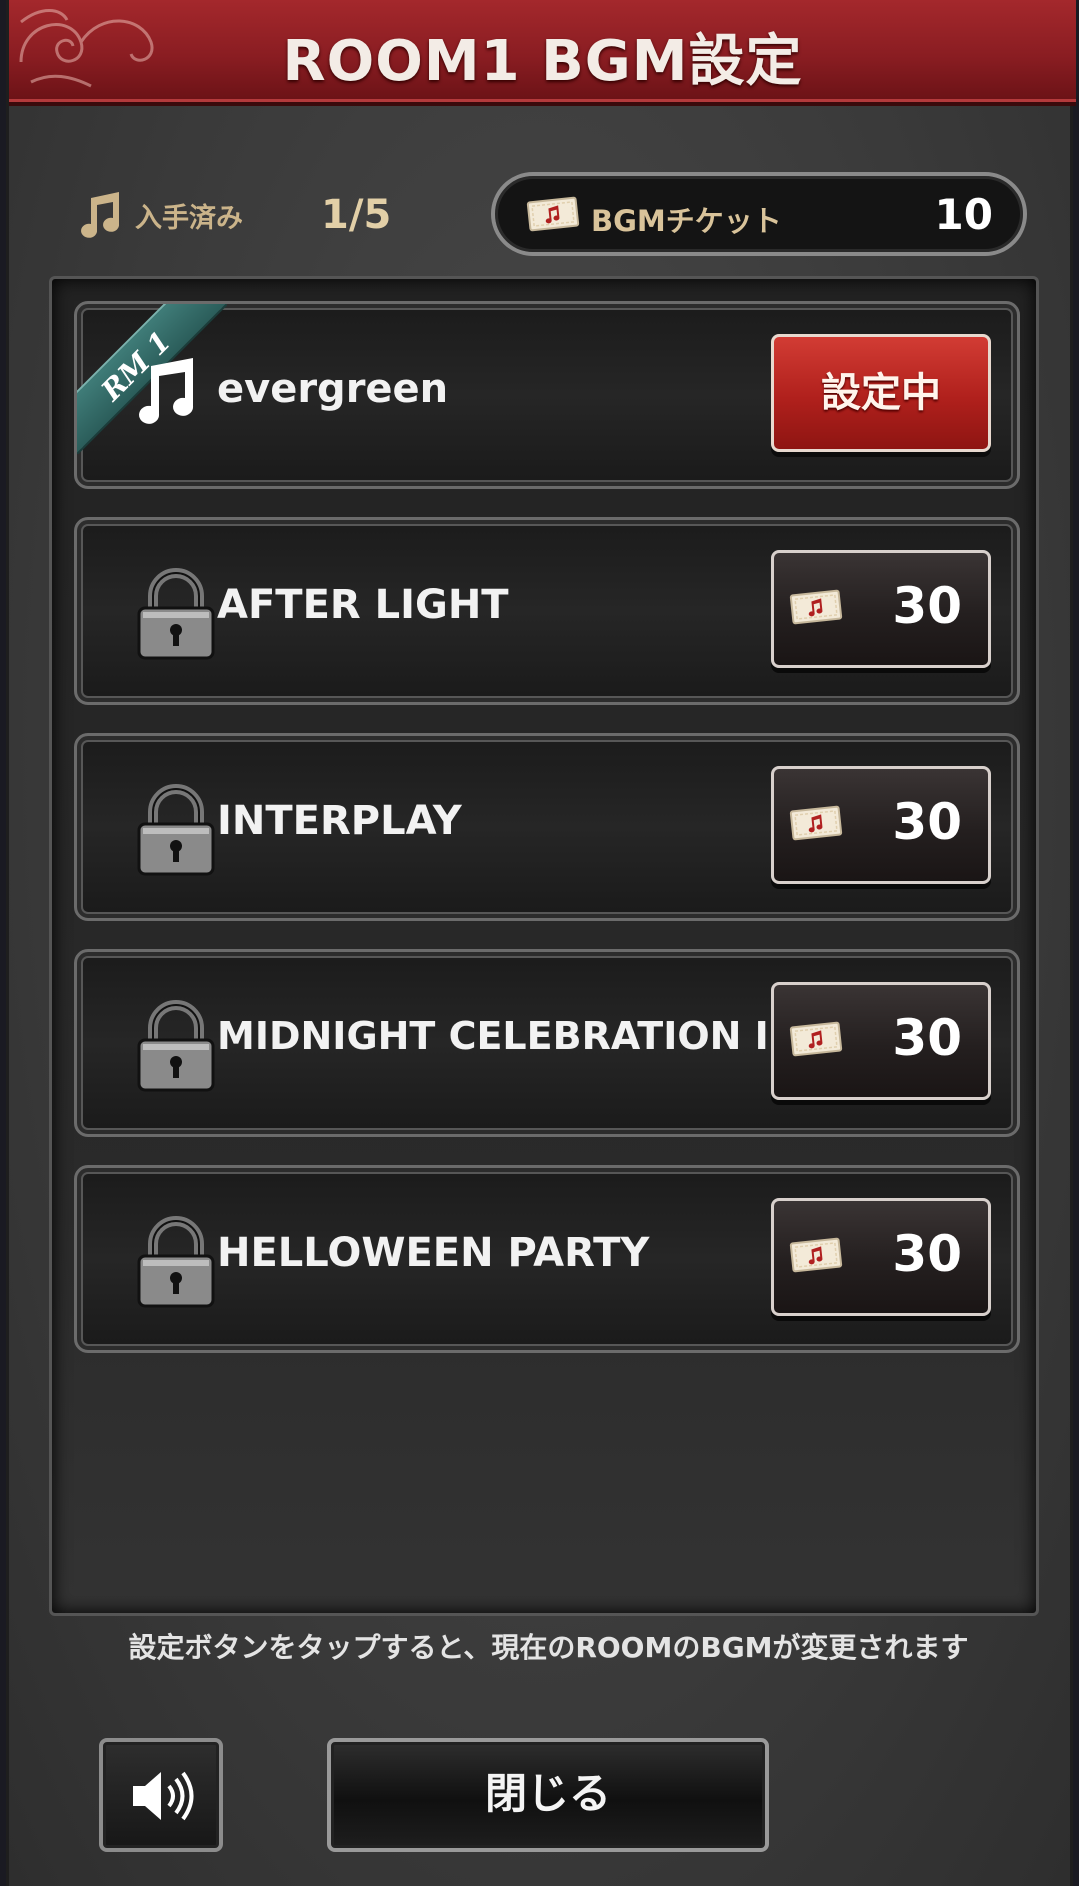 This screenshot has height=1886, width=1079. What do you see at coordinates (547, 827) in the screenshot?
I see `track-row-interplay: INTERPLAY 30` at bounding box center [547, 827].